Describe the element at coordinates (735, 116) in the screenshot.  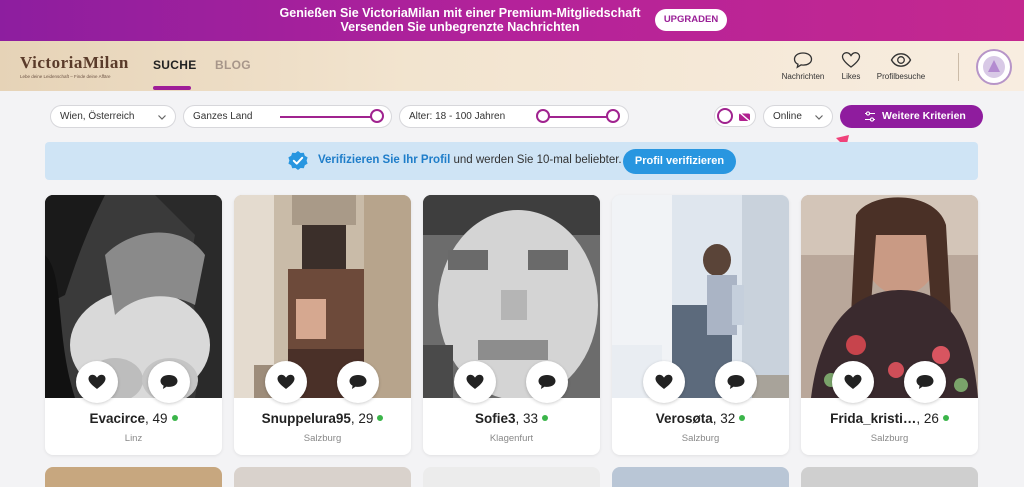
I see `photo-filter-toggle` at that location.